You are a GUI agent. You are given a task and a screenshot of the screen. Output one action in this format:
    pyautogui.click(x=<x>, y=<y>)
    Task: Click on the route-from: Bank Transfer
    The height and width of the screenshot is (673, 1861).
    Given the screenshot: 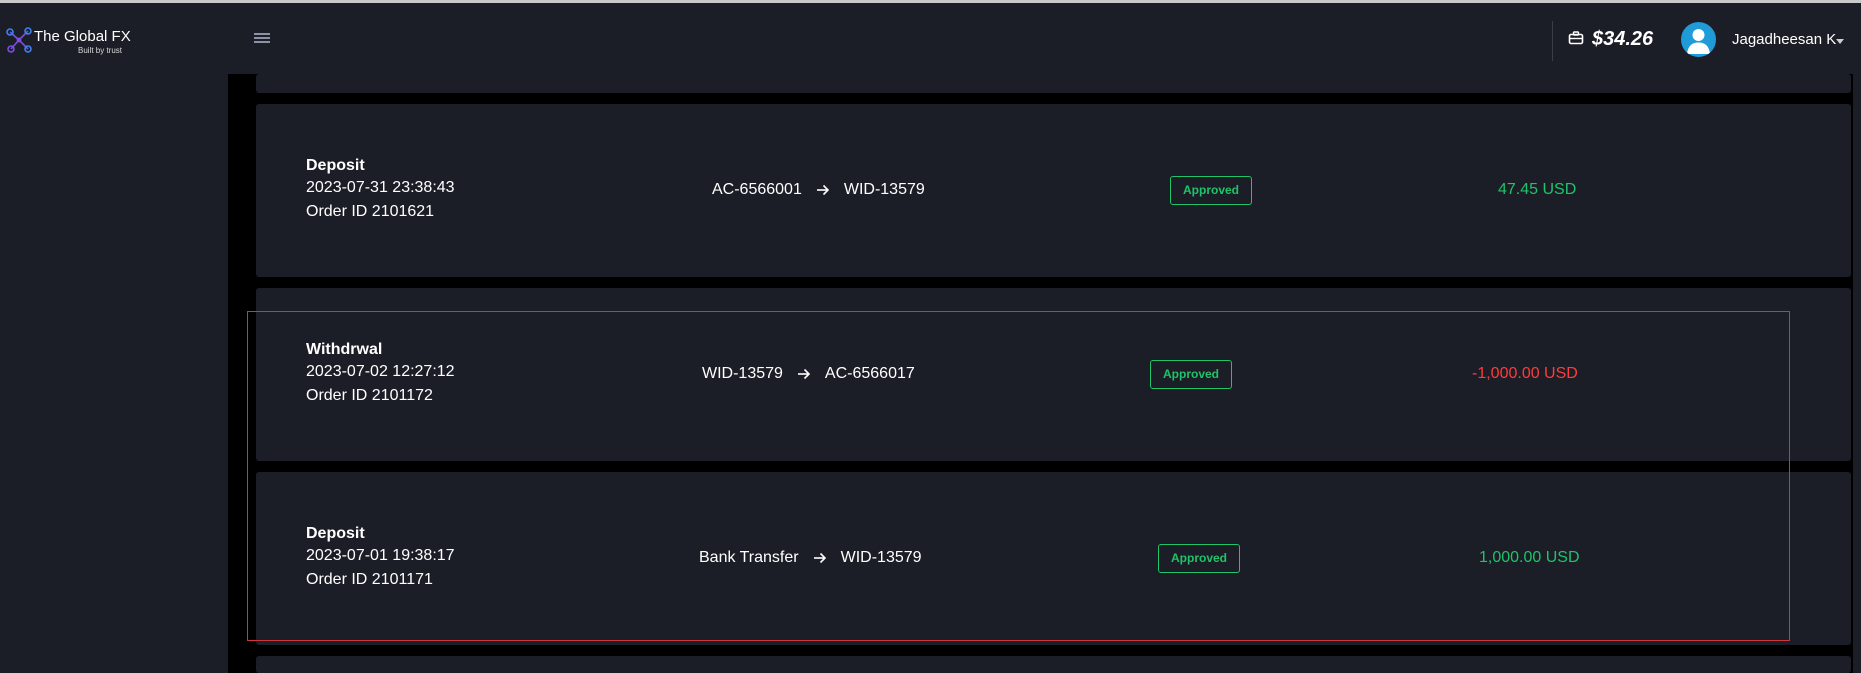 What is the action you would take?
    pyautogui.click(x=749, y=557)
    